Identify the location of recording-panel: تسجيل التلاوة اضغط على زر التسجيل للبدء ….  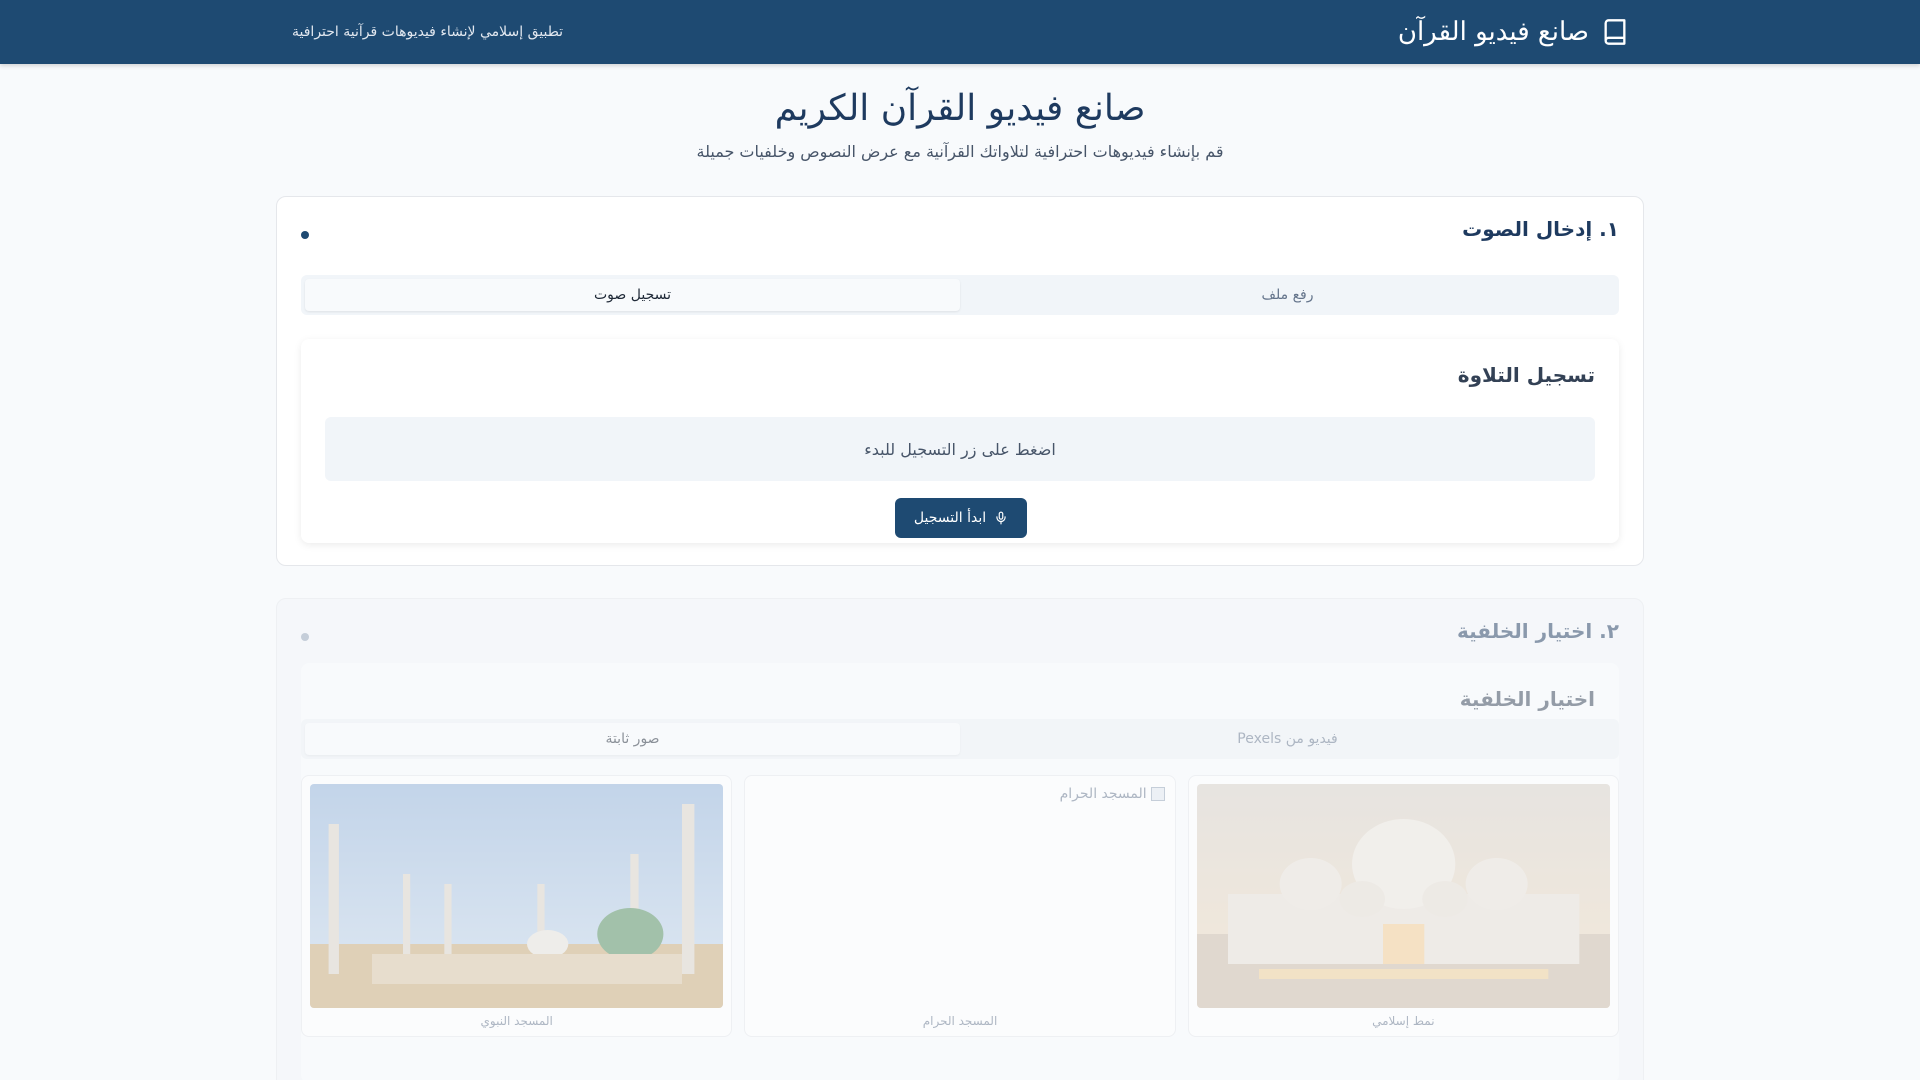
(960, 441).